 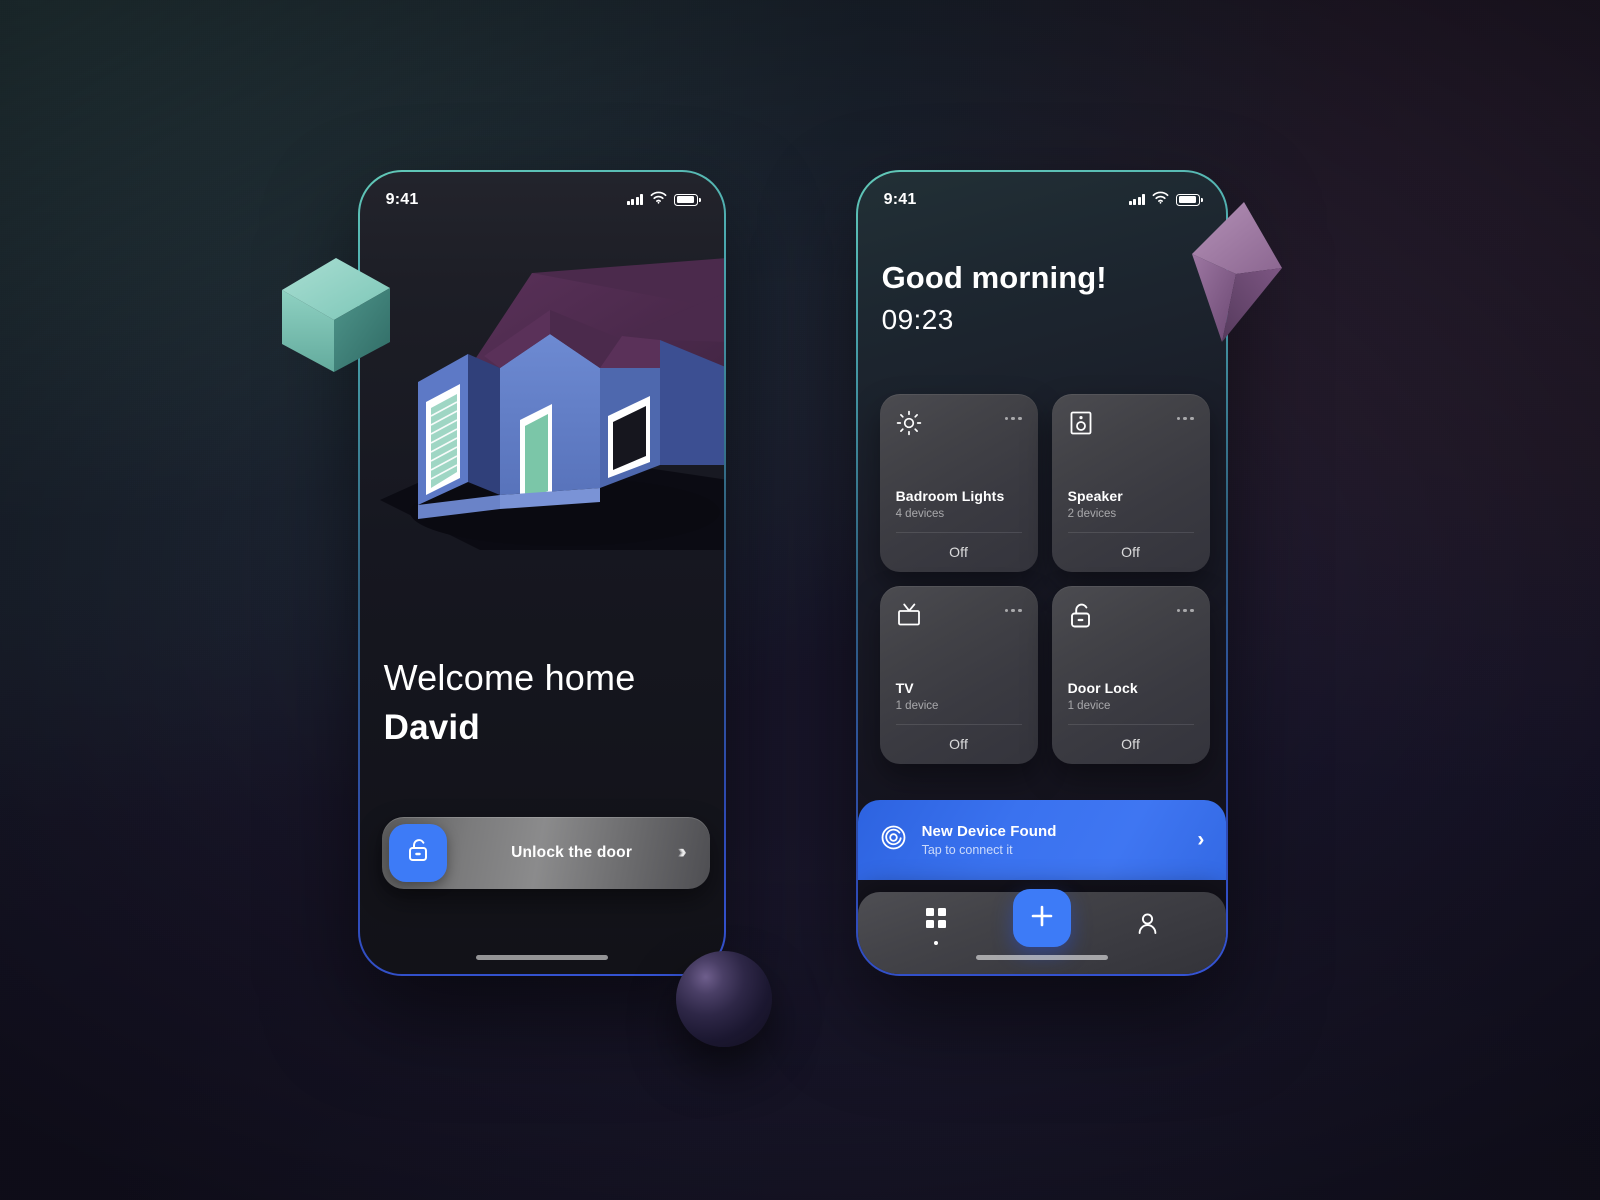 I want to click on unlock-slider-knob, so click(x=417, y=852).